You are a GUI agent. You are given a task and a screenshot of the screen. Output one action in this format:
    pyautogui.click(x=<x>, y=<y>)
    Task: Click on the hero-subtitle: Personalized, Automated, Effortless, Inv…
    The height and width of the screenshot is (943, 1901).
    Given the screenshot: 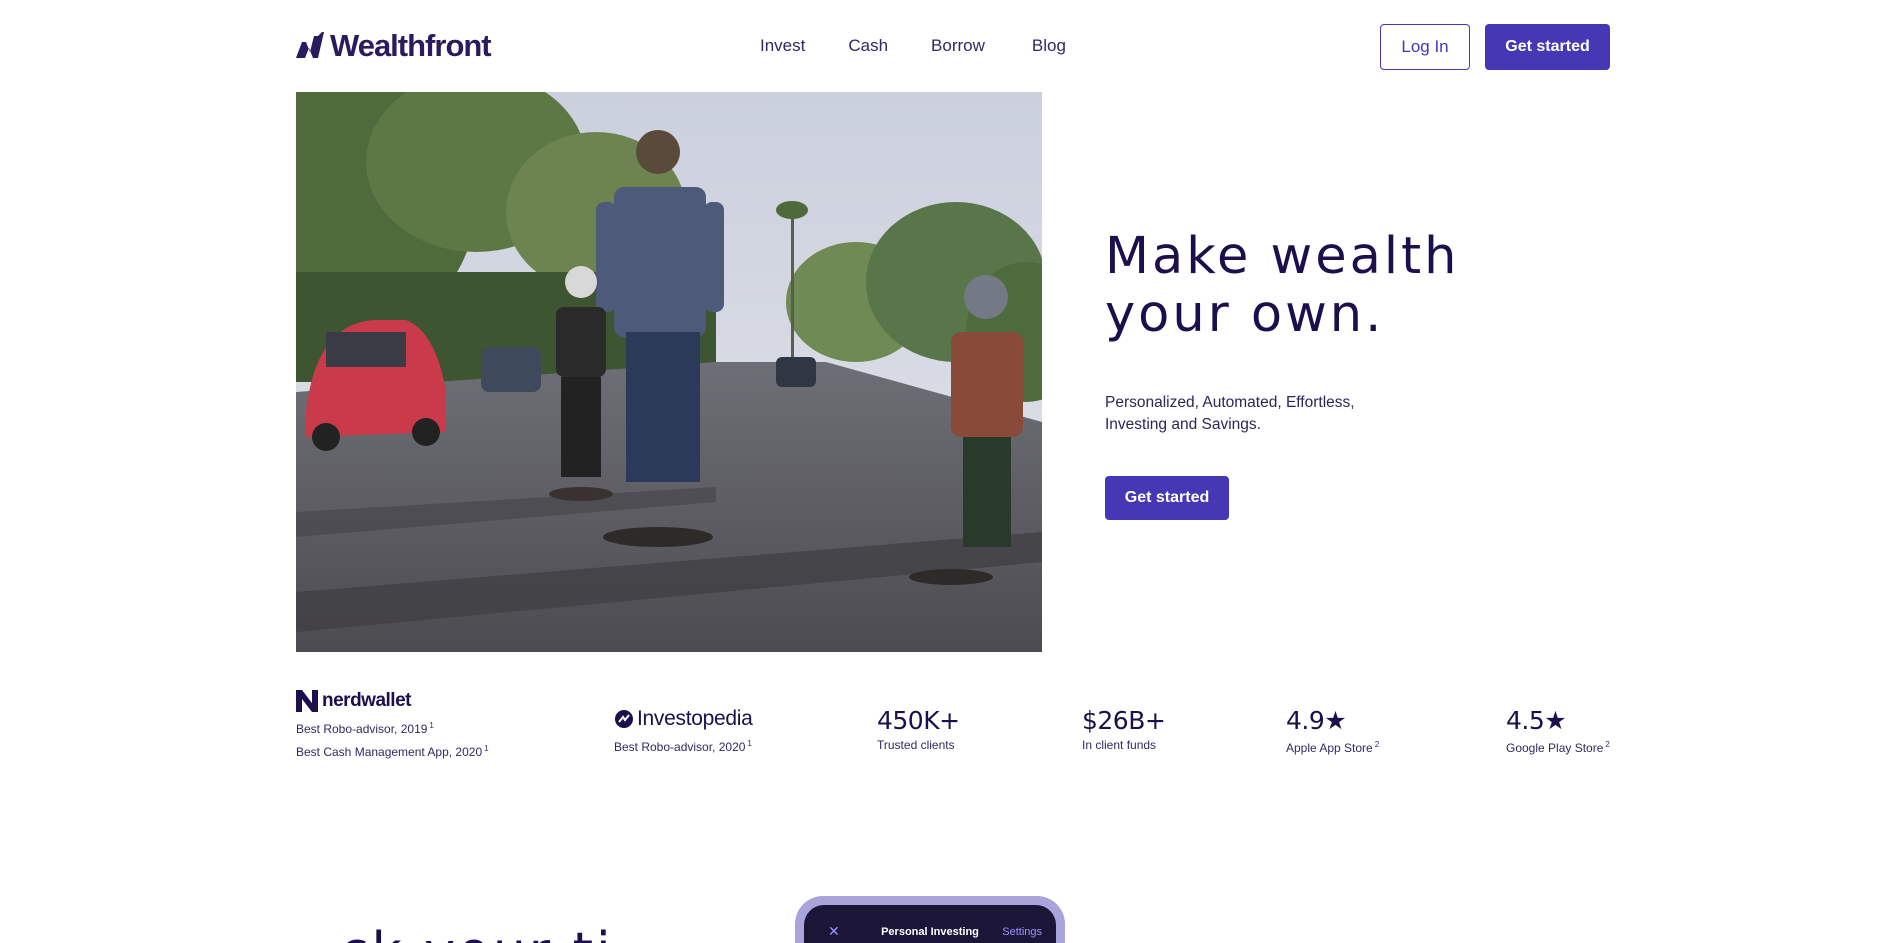 What is the action you would take?
    pyautogui.click(x=1265, y=414)
    